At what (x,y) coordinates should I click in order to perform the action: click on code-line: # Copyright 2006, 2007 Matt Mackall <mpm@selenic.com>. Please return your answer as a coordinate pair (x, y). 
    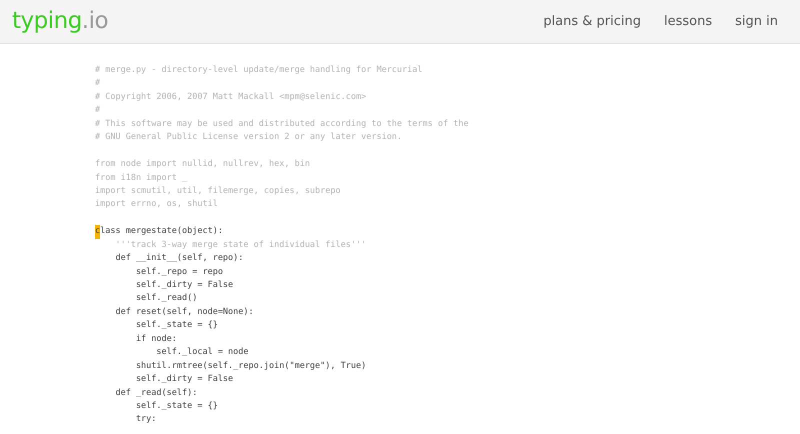
    Looking at the image, I should click on (230, 97).